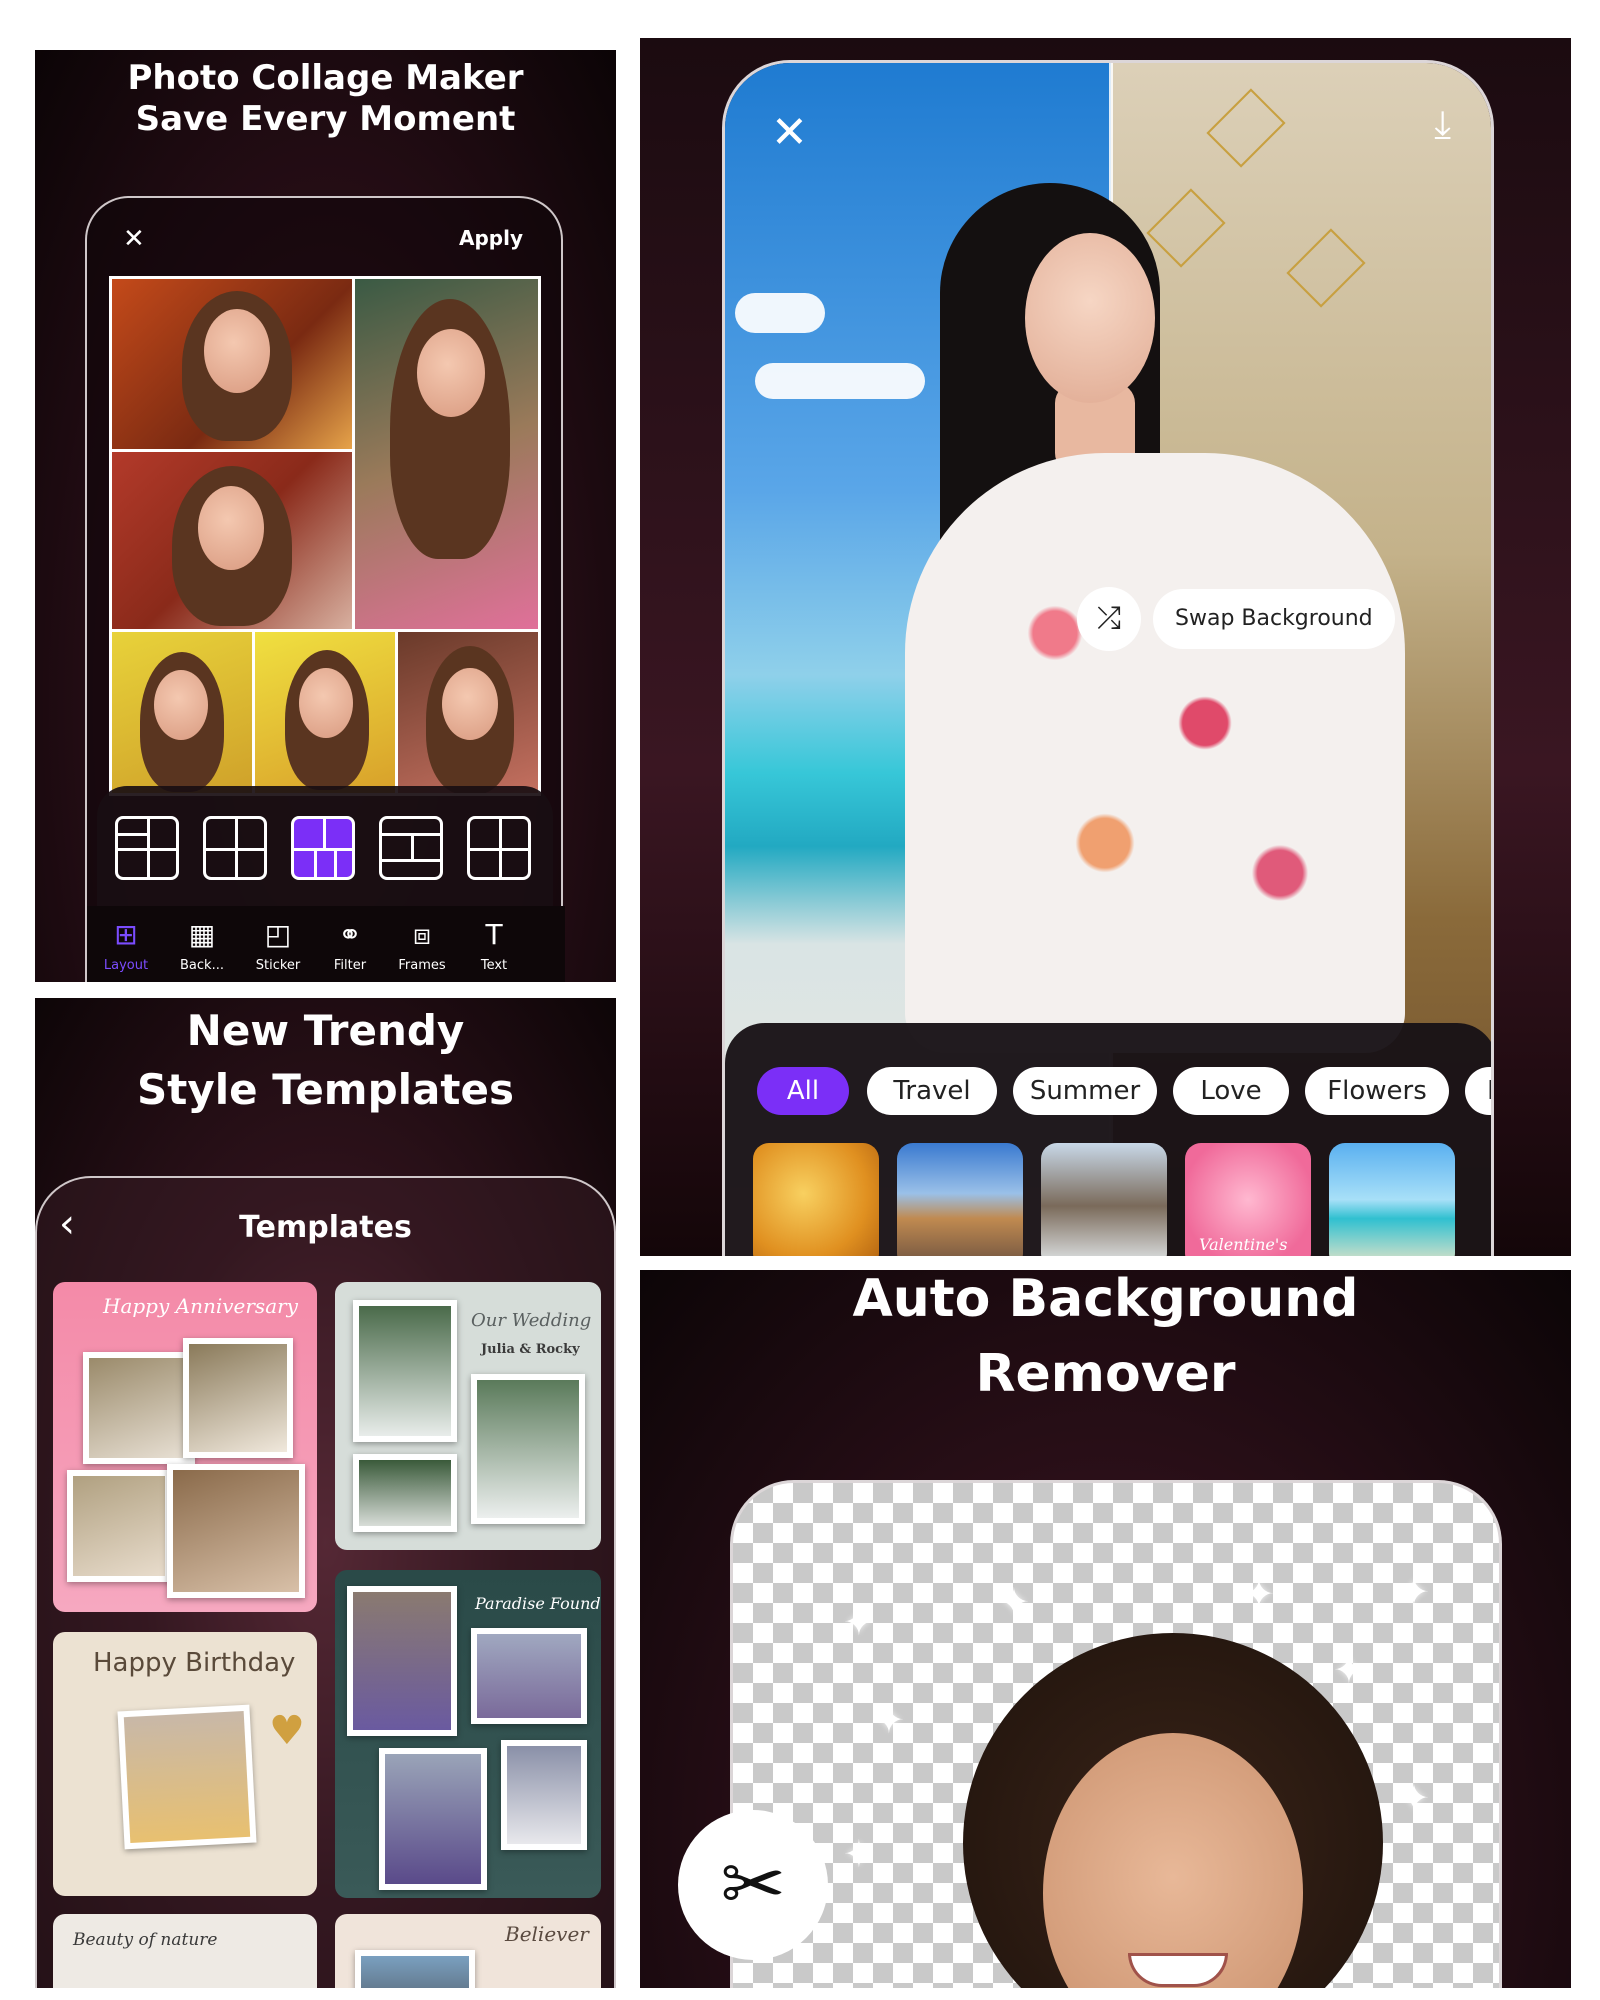  What do you see at coordinates (1116, 1734) in the screenshot?
I see `transparent-canvas: ✦ ✦ ✦ ✦ ✦ ✦ ✦ ✦` at bounding box center [1116, 1734].